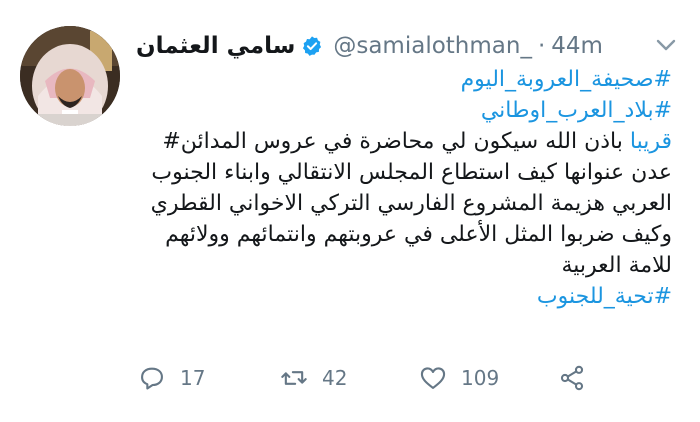 Image resolution: width=700 pixels, height=422 pixels. What do you see at coordinates (294, 378) in the screenshot?
I see `retweet-icon` at bounding box center [294, 378].